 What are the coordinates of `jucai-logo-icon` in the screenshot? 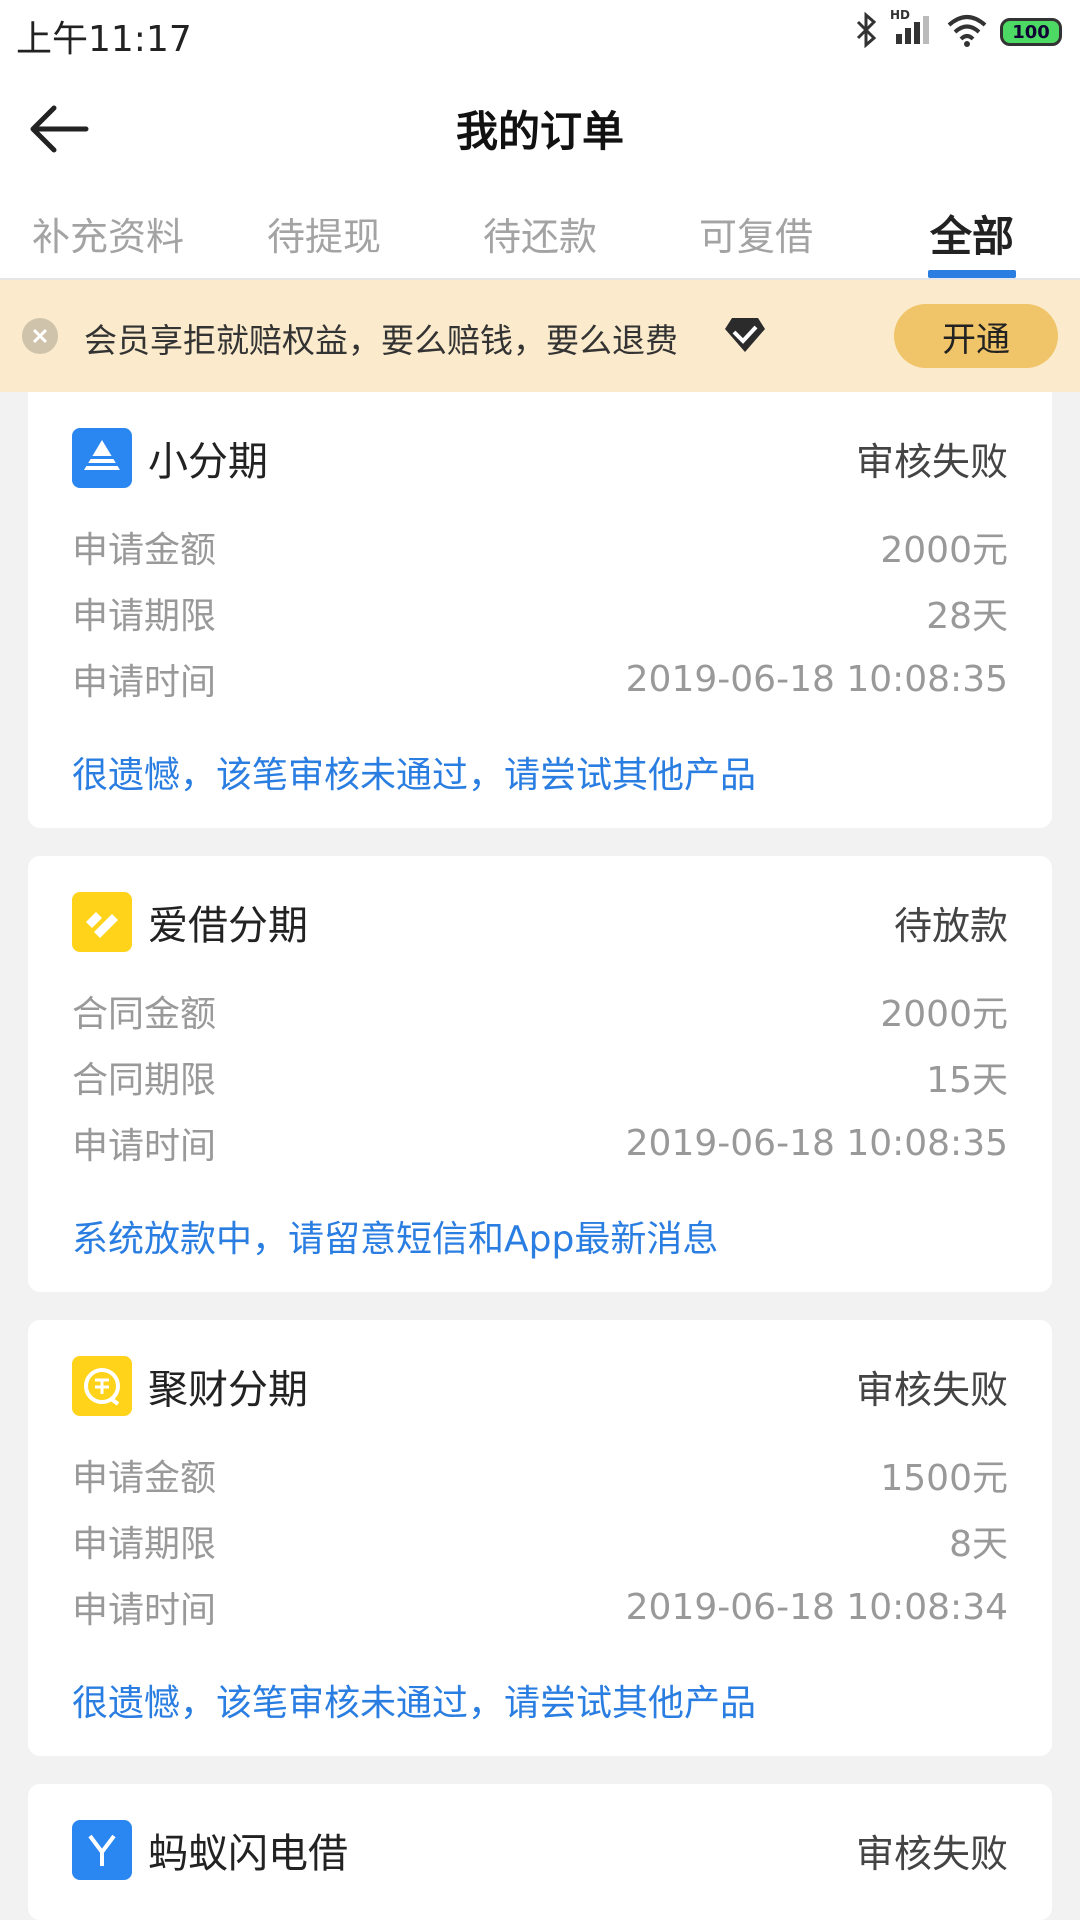 It's located at (102, 1386).